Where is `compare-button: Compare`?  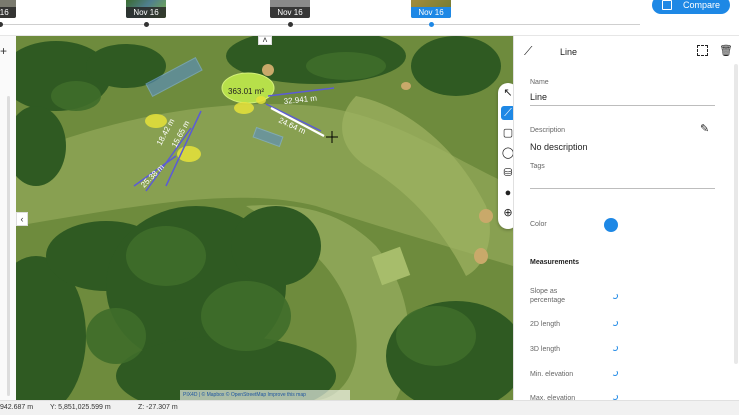 compare-button: Compare is located at coordinates (691, 7).